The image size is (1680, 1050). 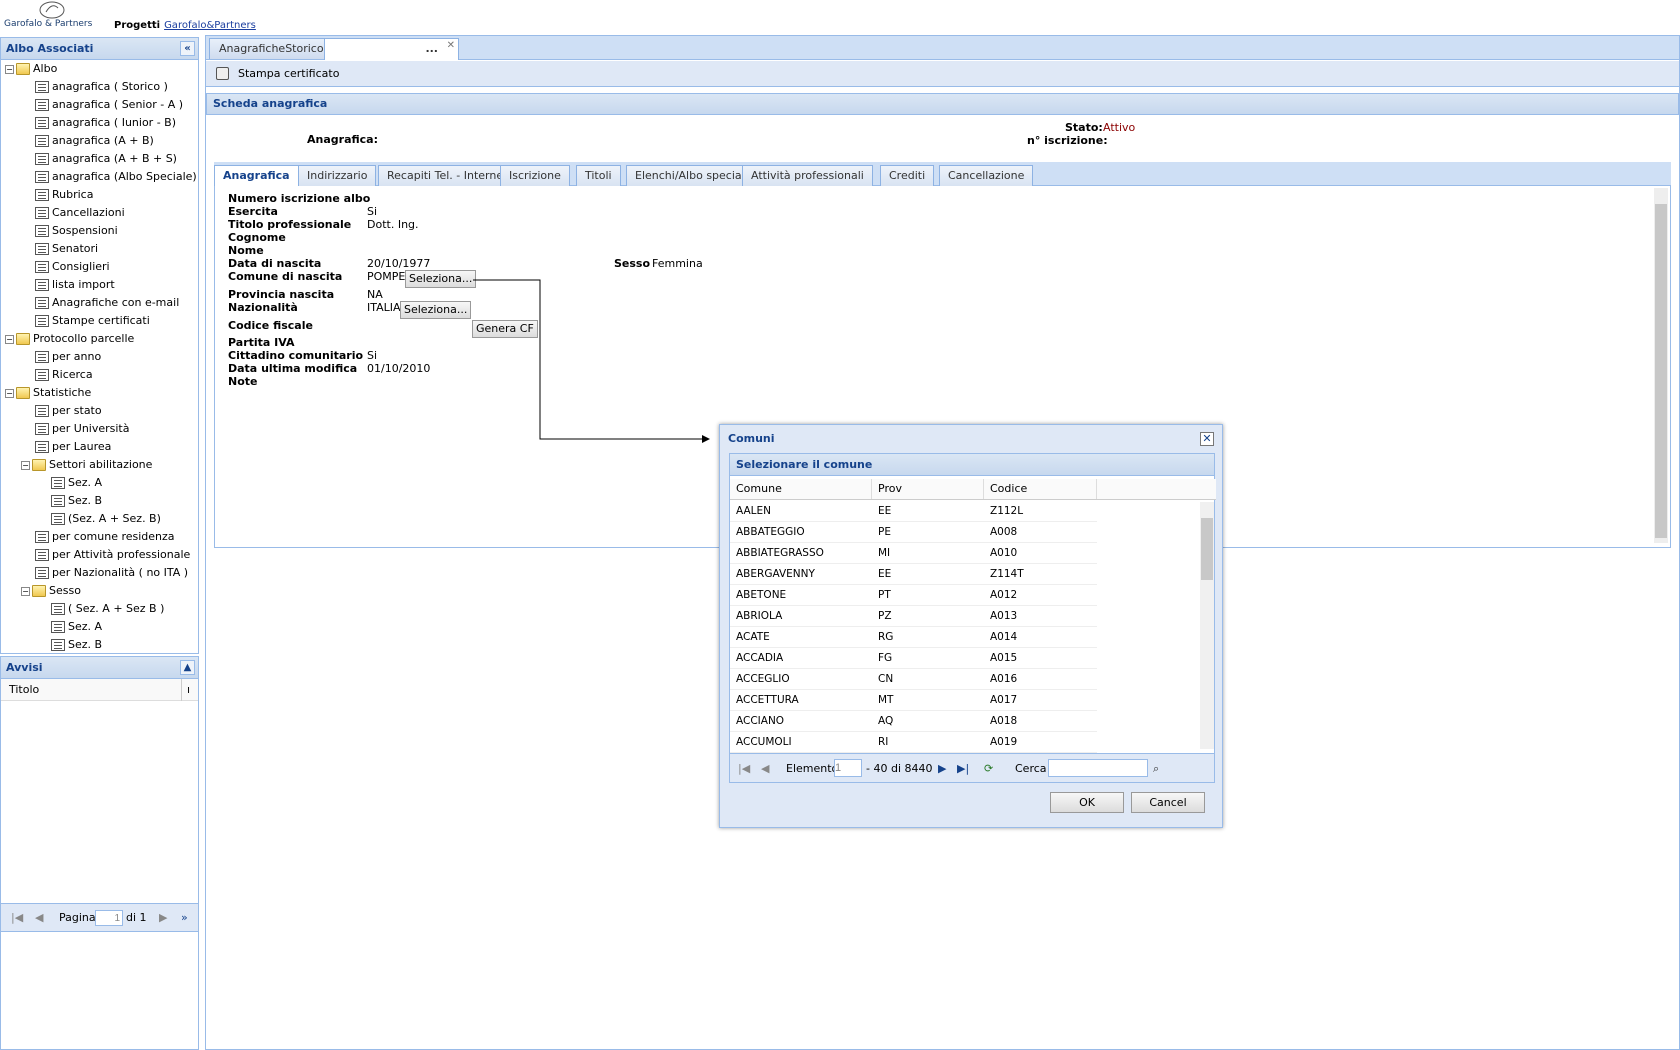 What do you see at coordinates (101, 87) in the screenshot?
I see `tree-leaf: anagrafica ( Storico )` at bounding box center [101, 87].